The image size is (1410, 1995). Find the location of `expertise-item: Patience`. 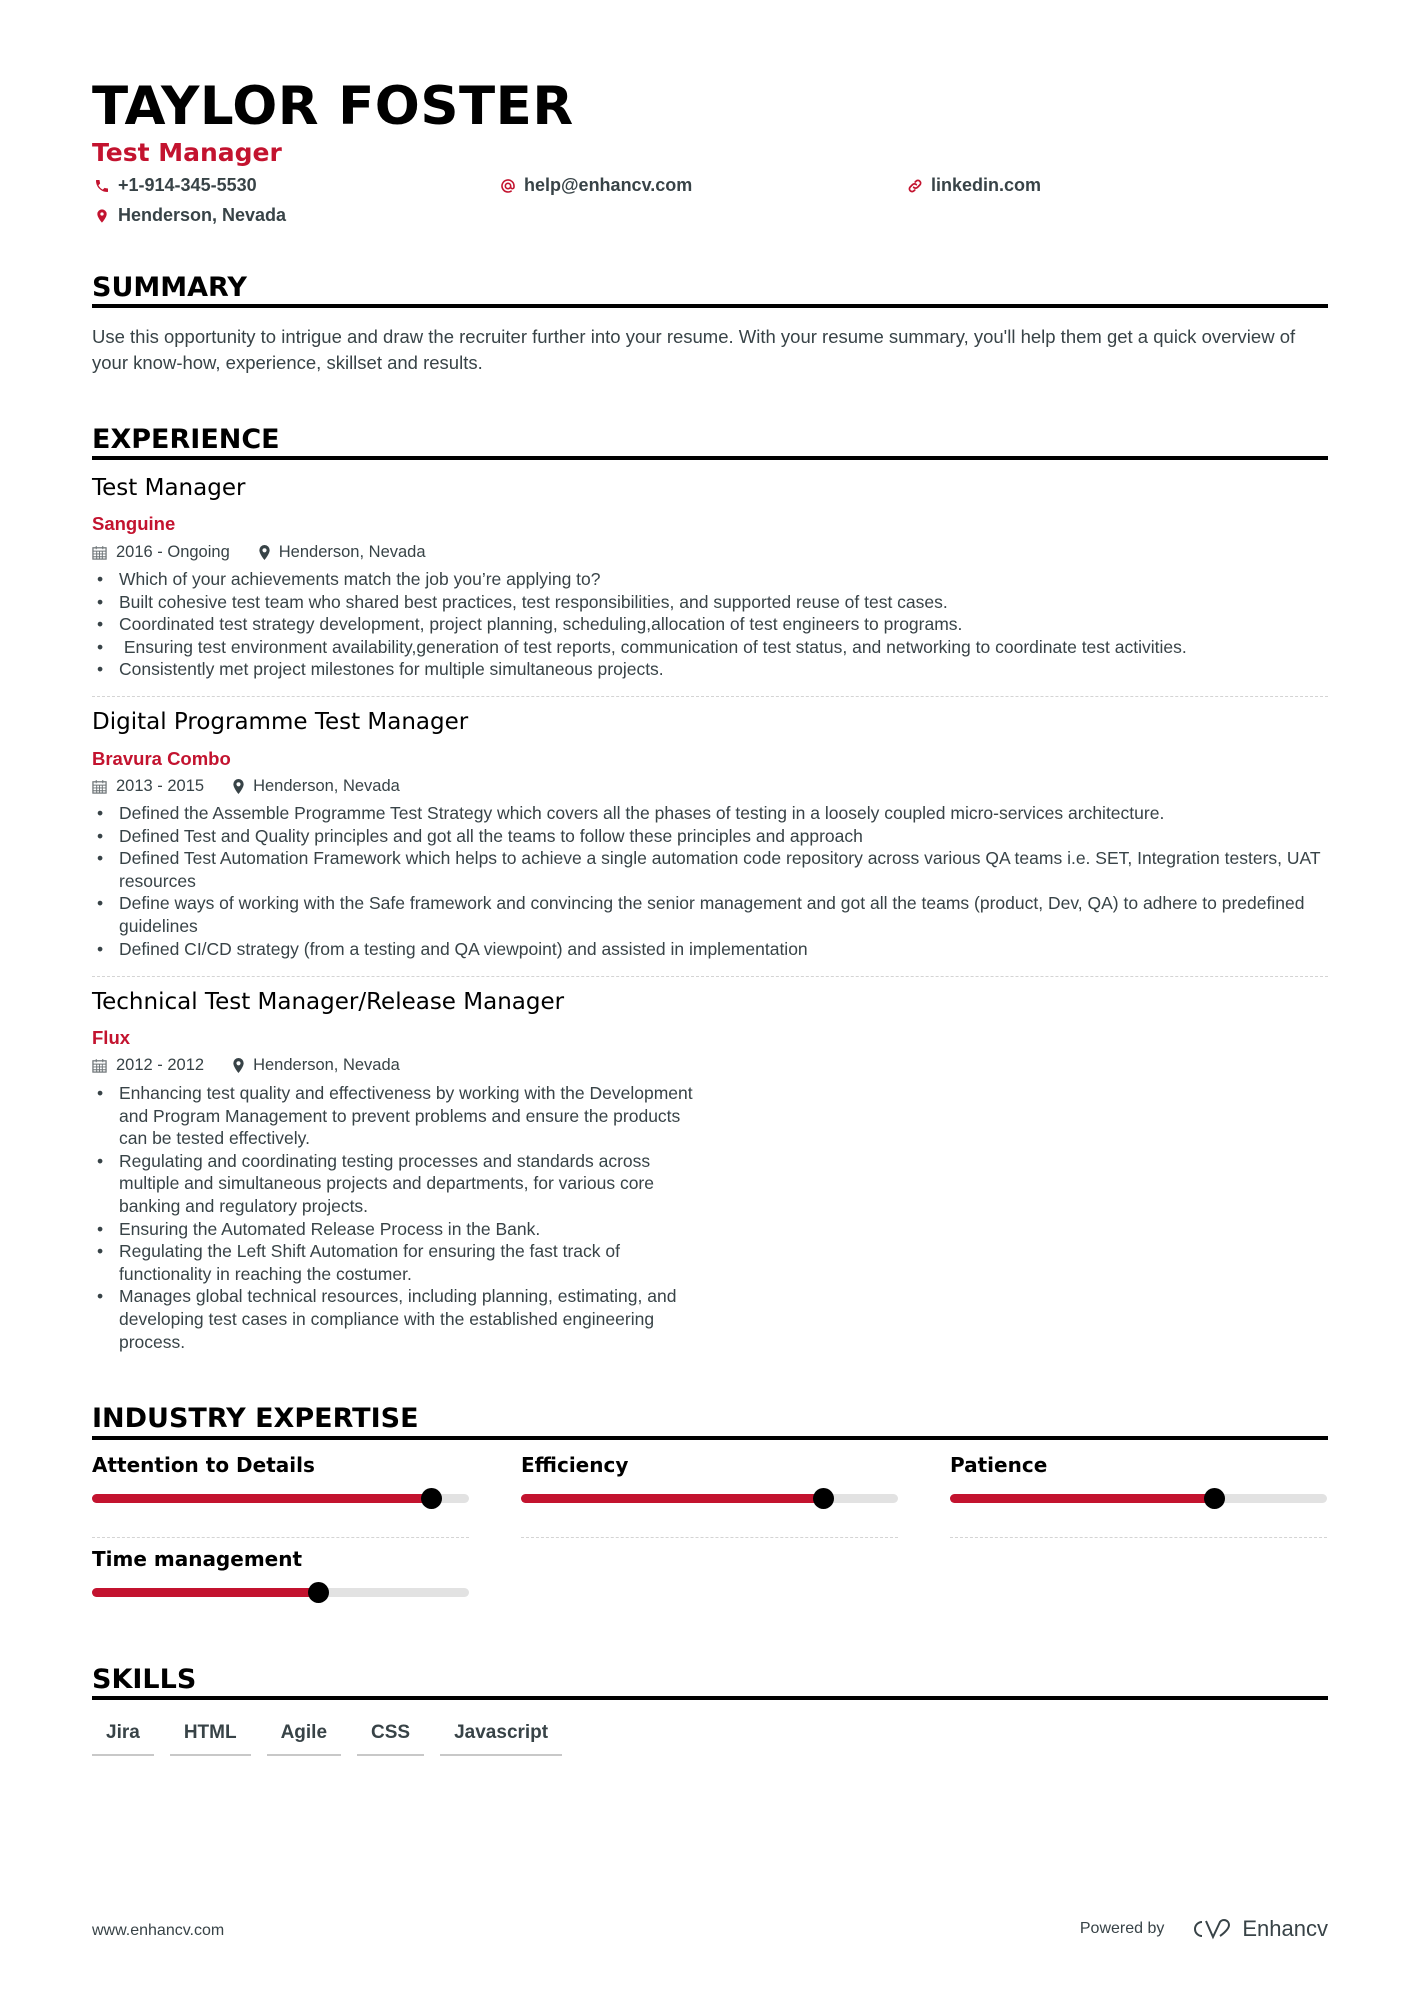

expertise-item: Patience is located at coordinates (1138, 1495).